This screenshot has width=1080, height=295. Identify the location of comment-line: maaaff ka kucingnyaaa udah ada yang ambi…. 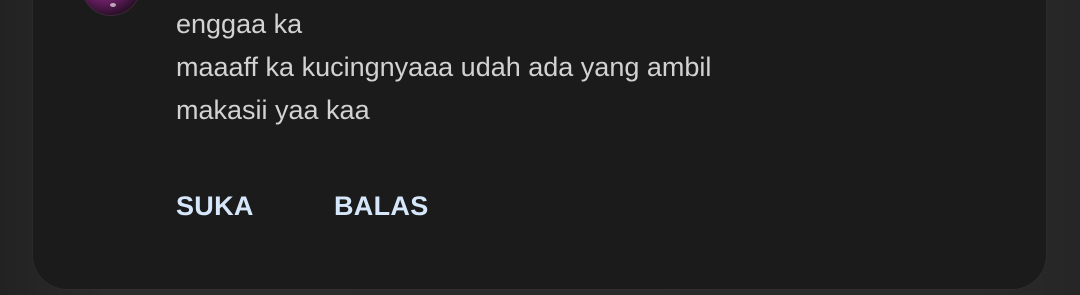
(444, 67).